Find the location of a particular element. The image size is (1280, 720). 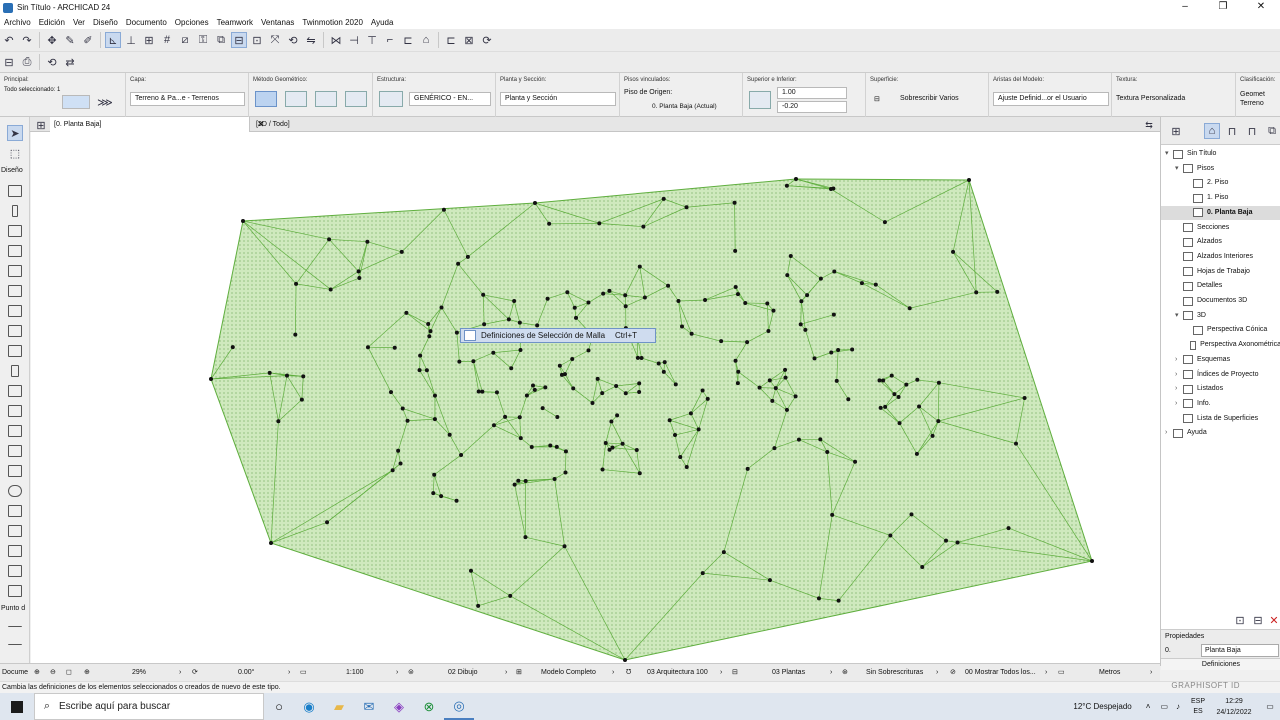

graphisoft-id-label: GRAPHISOFT ID is located at coordinates (1205, 685).